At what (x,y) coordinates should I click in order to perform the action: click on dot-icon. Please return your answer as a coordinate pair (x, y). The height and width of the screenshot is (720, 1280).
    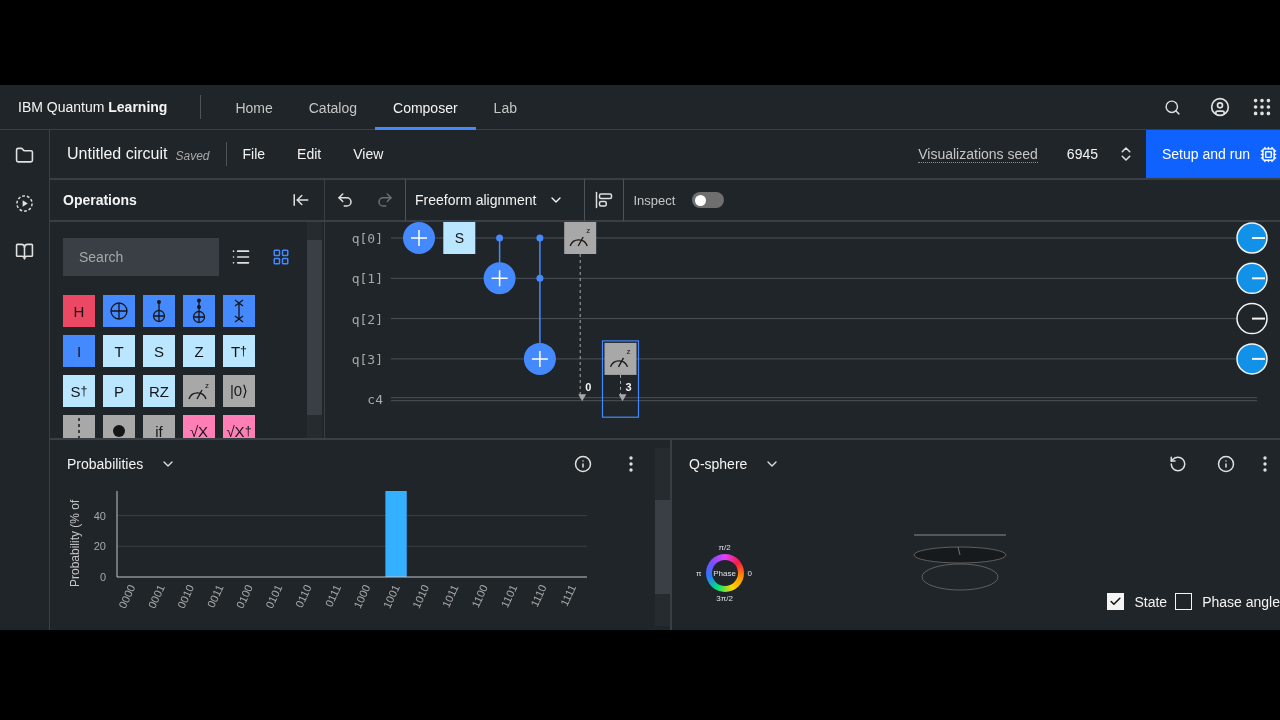
    Looking at the image, I should click on (119, 431).